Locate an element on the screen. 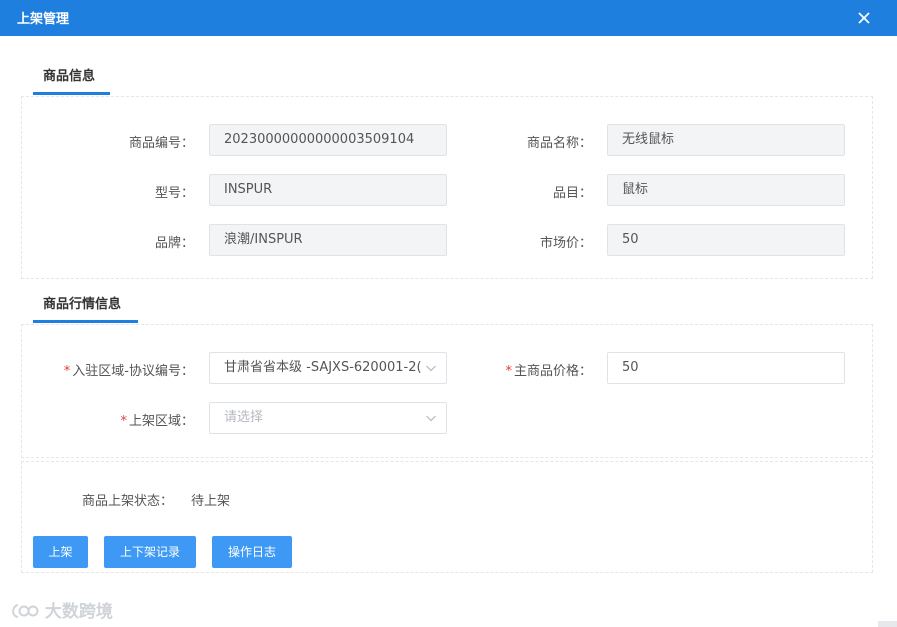 This screenshot has width=897, height=627. product-name-label: 商品名称： is located at coordinates (559, 143).